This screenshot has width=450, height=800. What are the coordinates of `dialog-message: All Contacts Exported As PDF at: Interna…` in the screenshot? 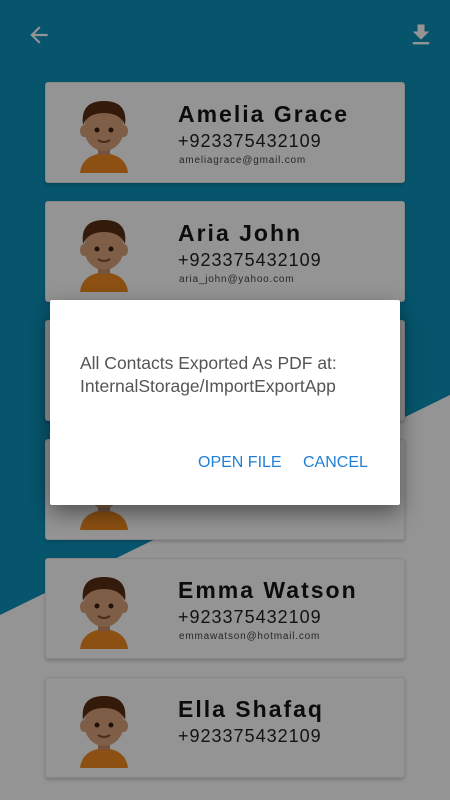 It's located at (208, 374).